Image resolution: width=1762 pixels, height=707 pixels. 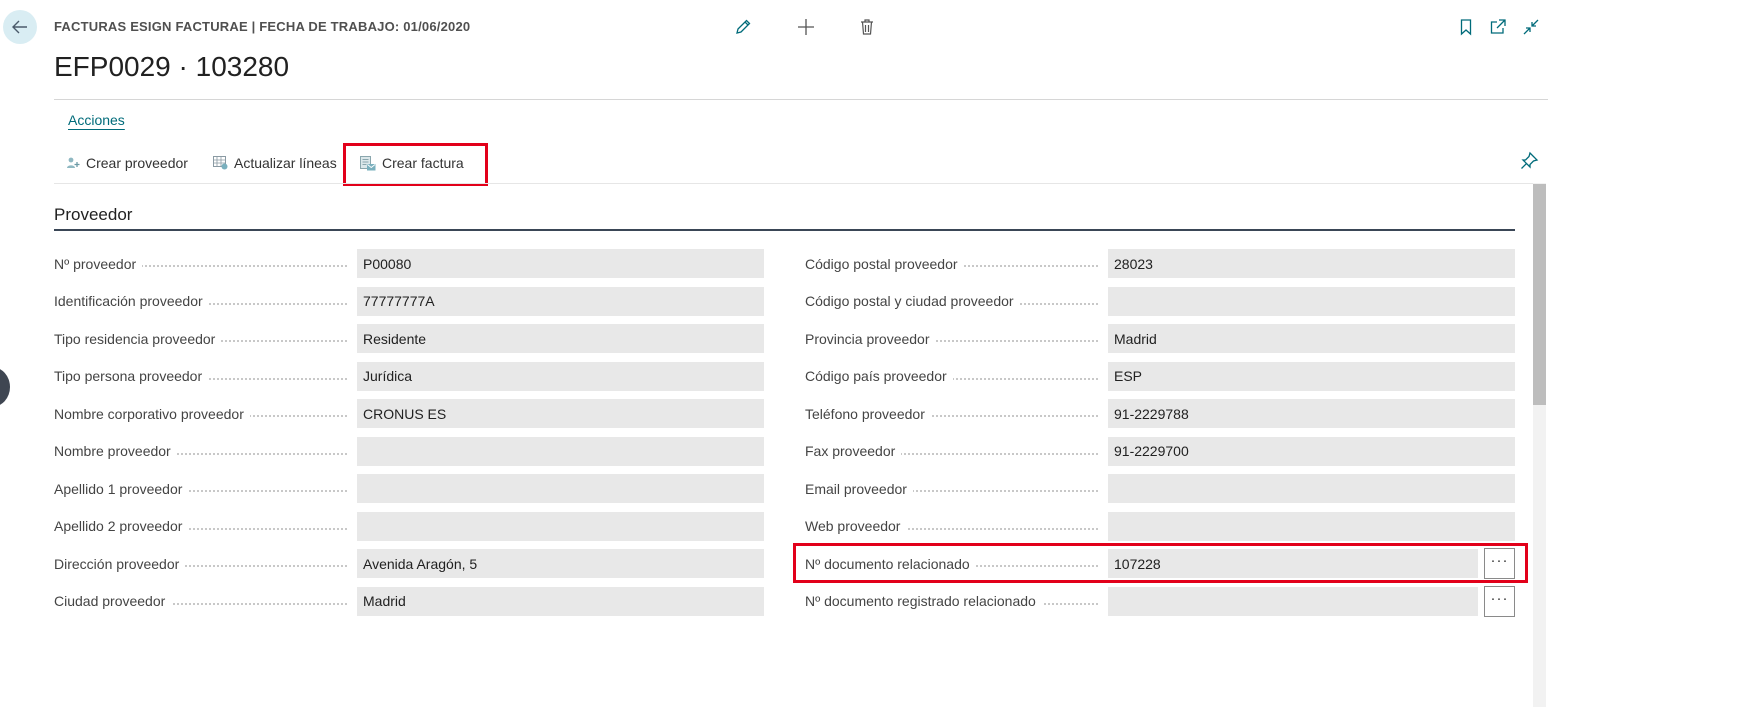 I want to click on arrow-left-icon, so click(x=19, y=27).